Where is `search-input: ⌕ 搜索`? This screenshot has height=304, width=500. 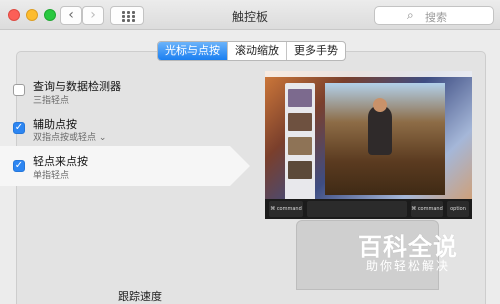
search-input: ⌕ 搜索 is located at coordinates (434, 15).